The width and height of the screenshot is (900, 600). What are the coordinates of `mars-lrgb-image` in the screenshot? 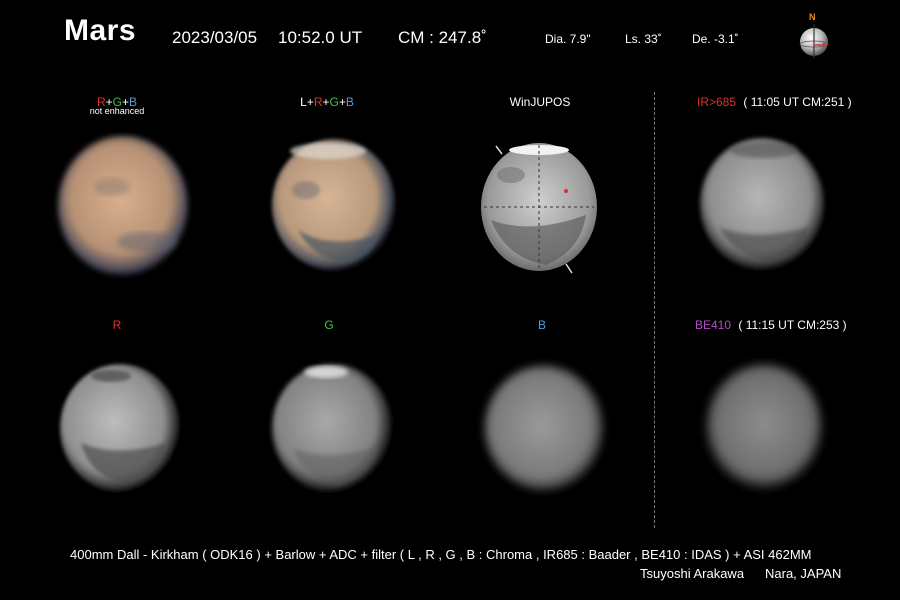 It's located at (334, 205).